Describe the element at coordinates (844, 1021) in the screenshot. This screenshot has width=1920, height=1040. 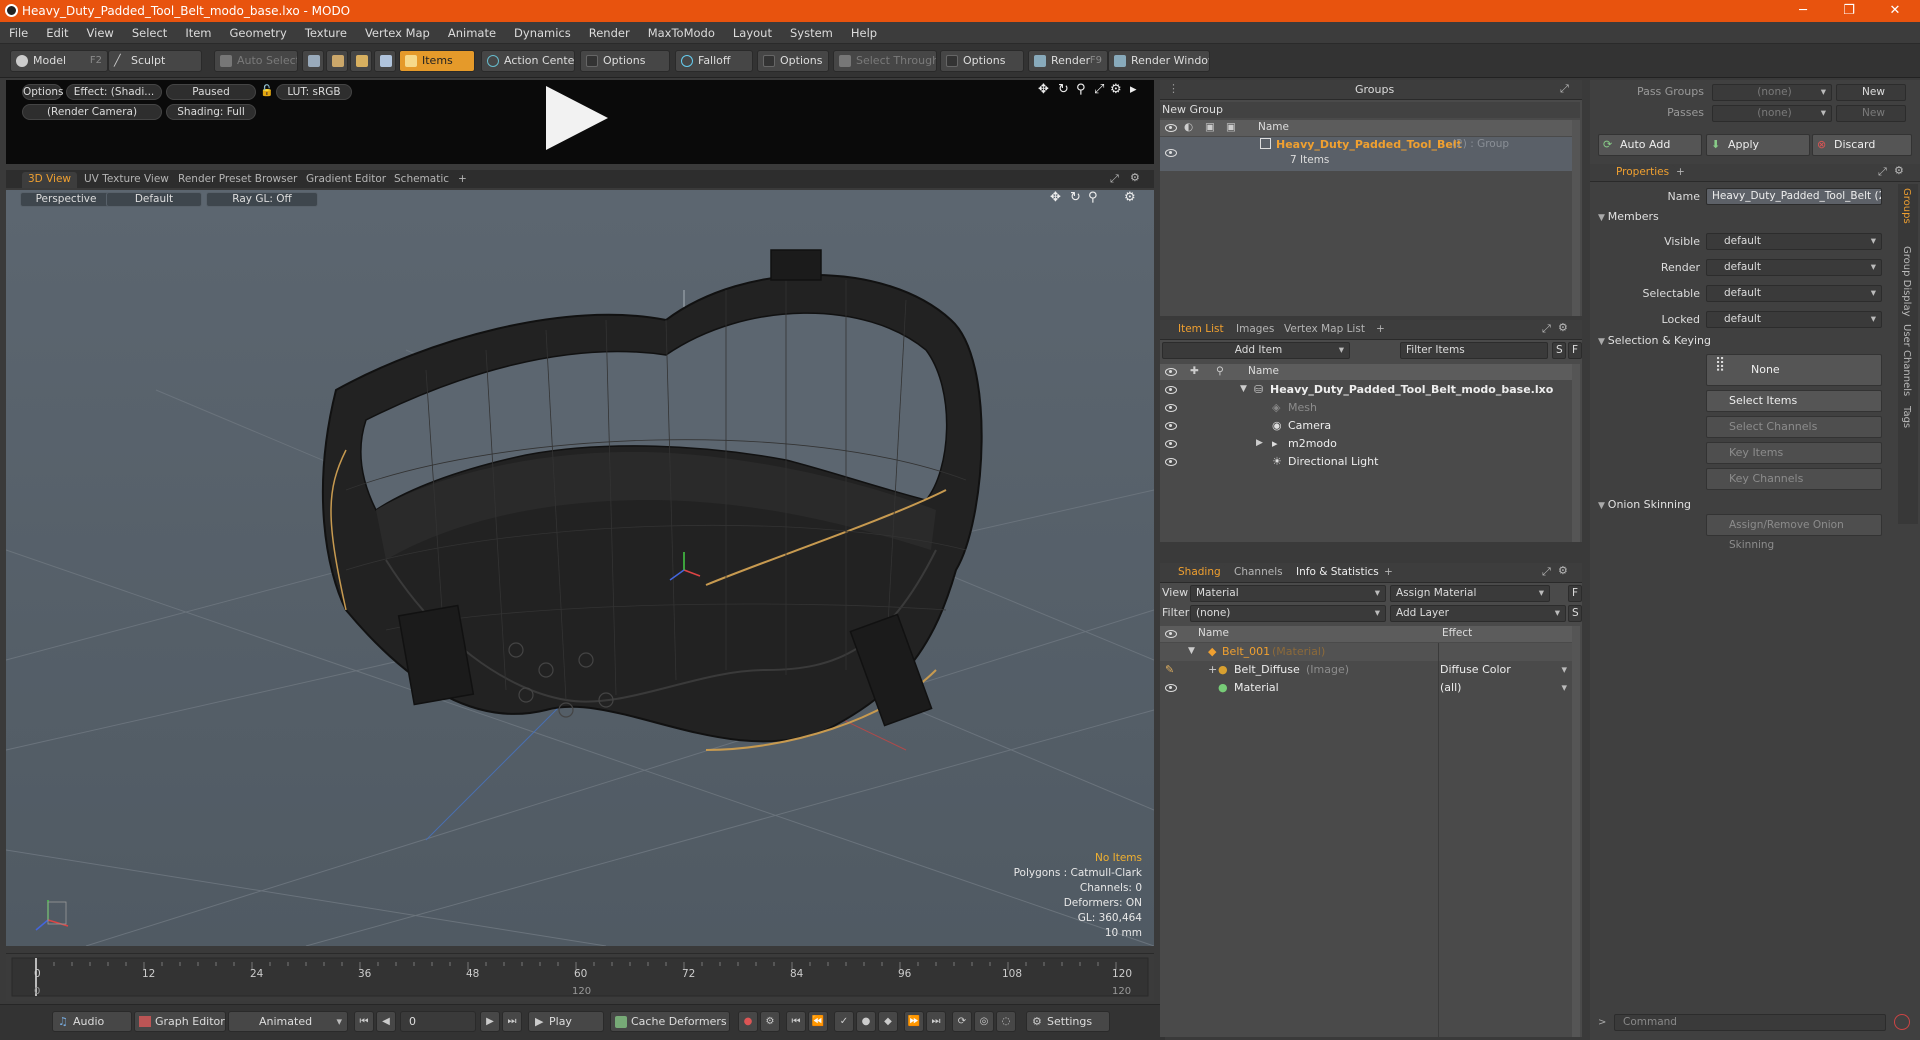
I see `key-toggle-icon: ✓` at that location.